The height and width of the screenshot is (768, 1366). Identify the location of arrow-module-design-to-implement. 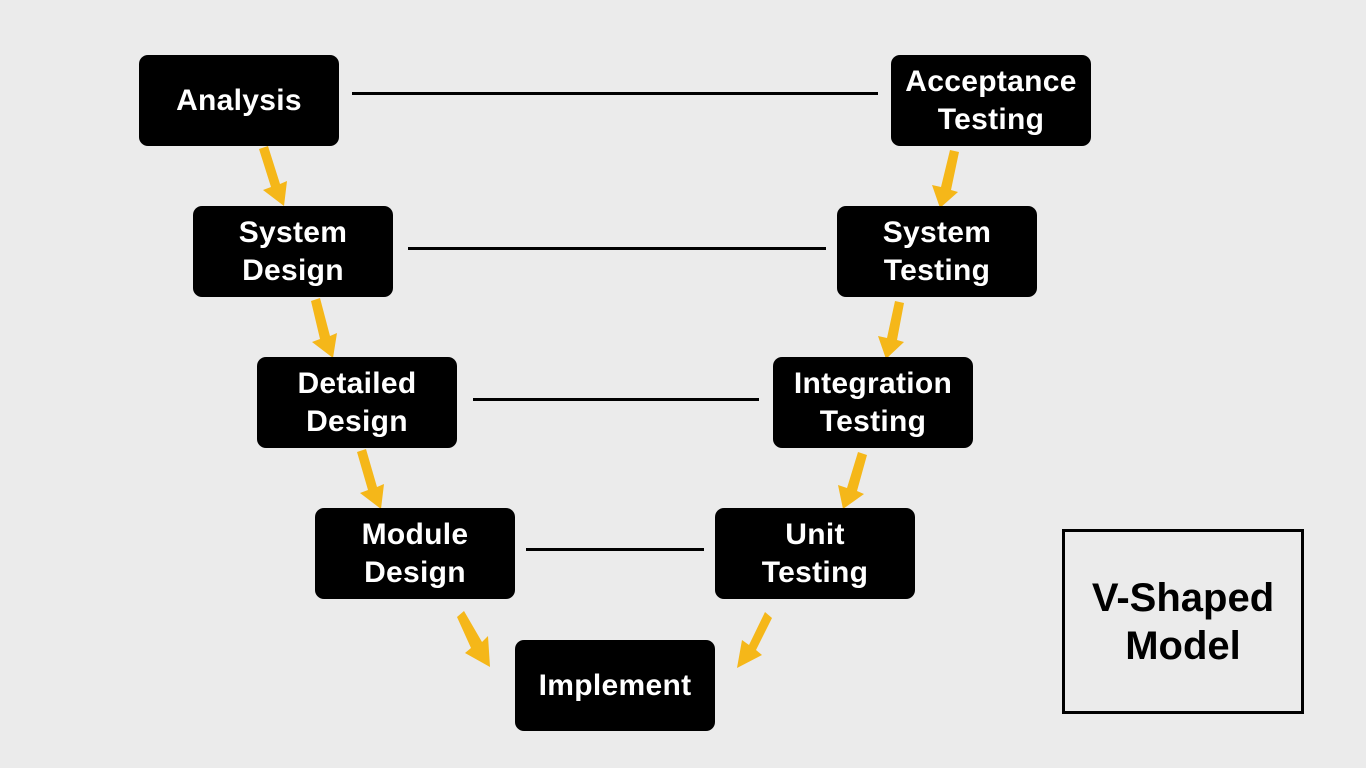
(473, 639).